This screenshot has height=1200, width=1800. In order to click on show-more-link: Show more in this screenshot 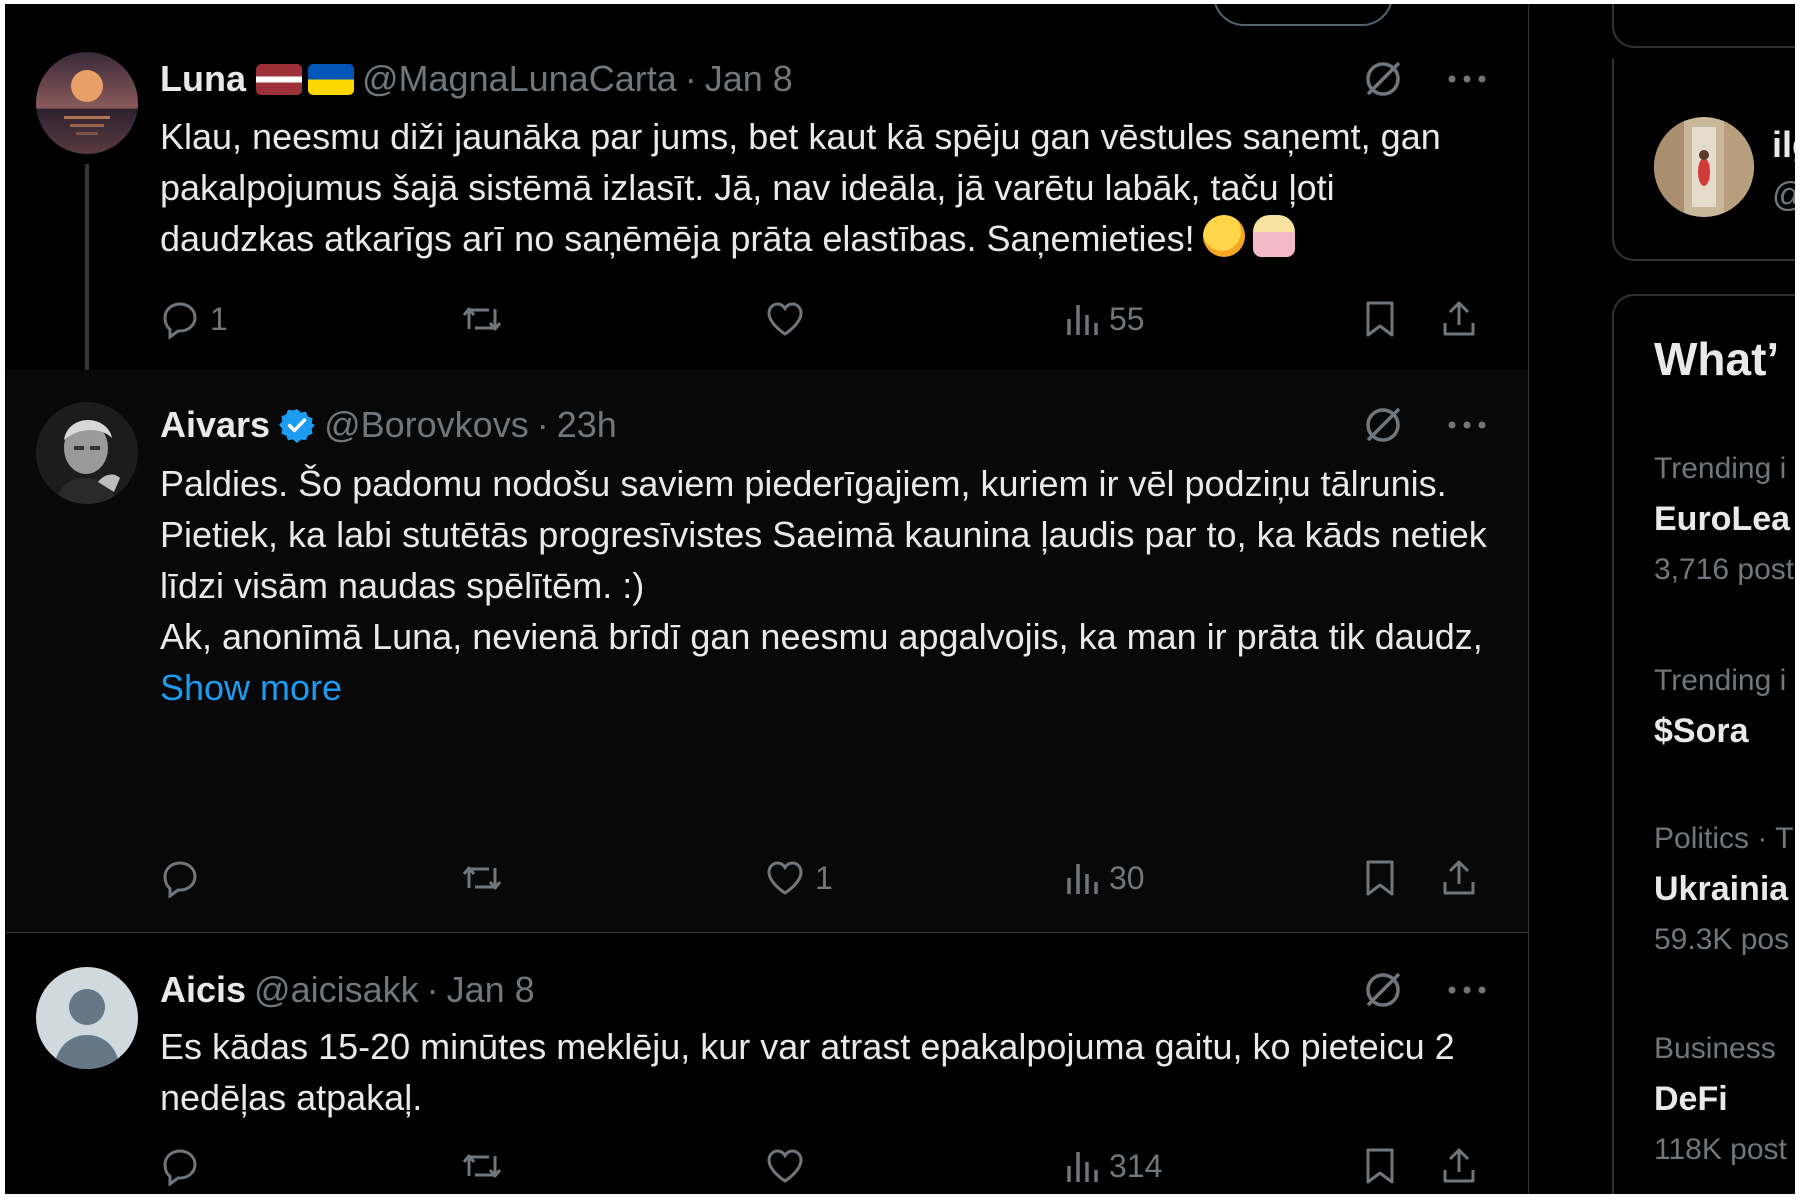, I will do `click(825, 687)`.